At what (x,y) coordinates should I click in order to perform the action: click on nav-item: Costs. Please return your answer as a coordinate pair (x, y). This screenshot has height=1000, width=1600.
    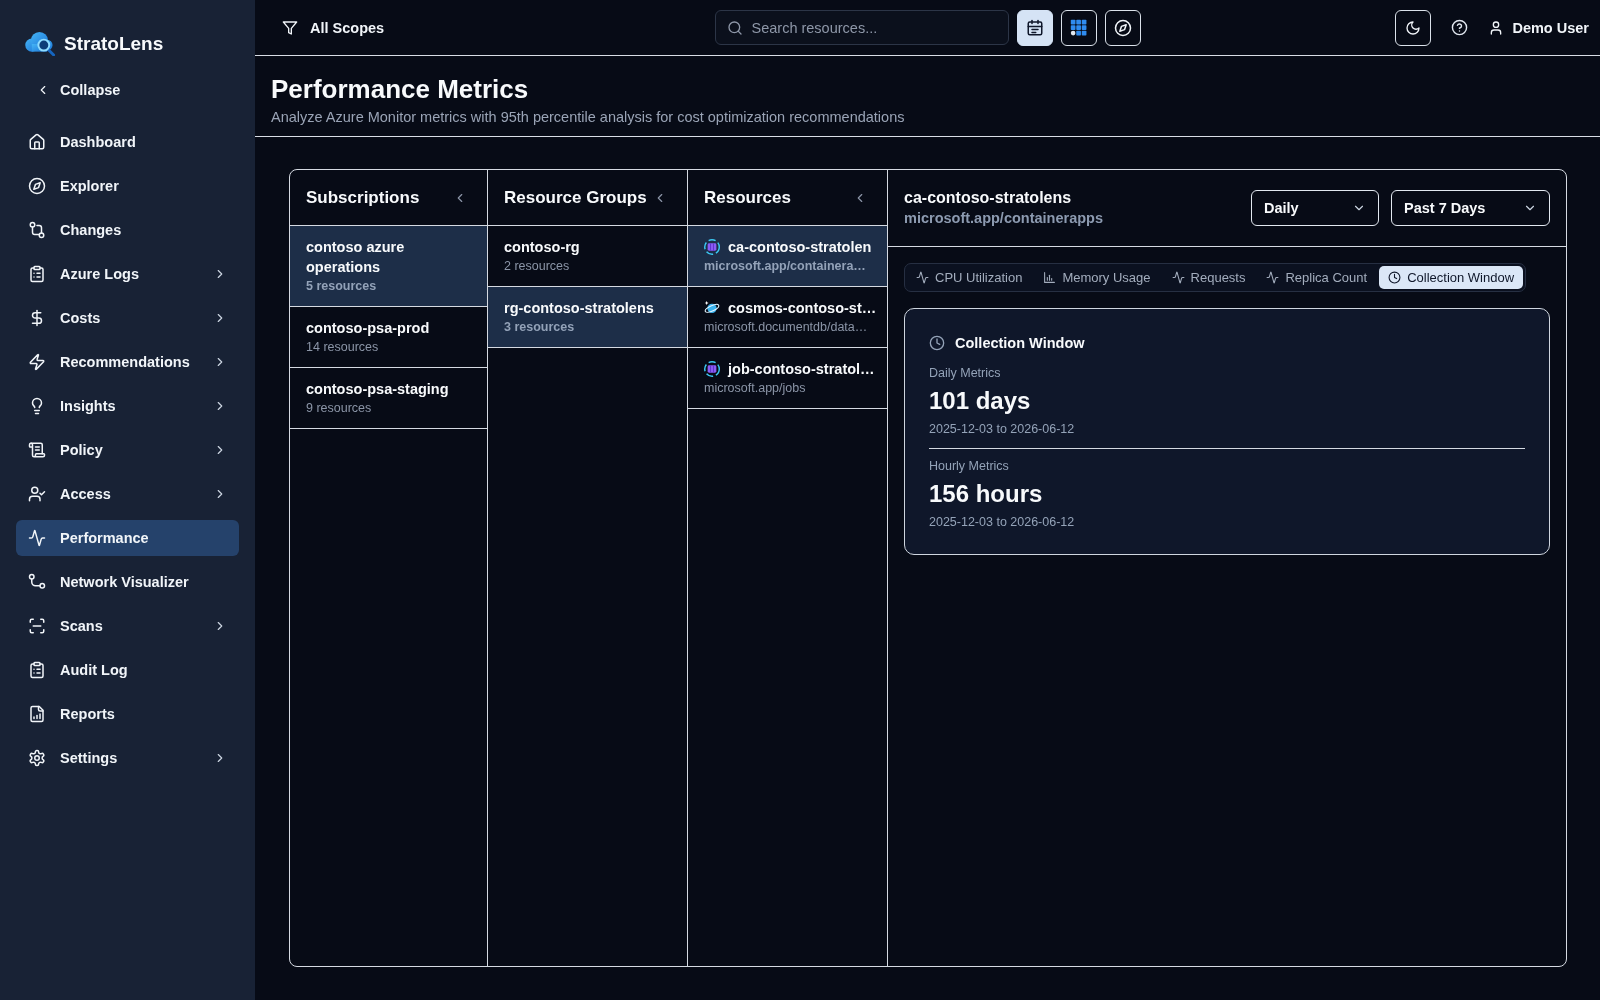
    Looking at the image, I should click on (127, 318).